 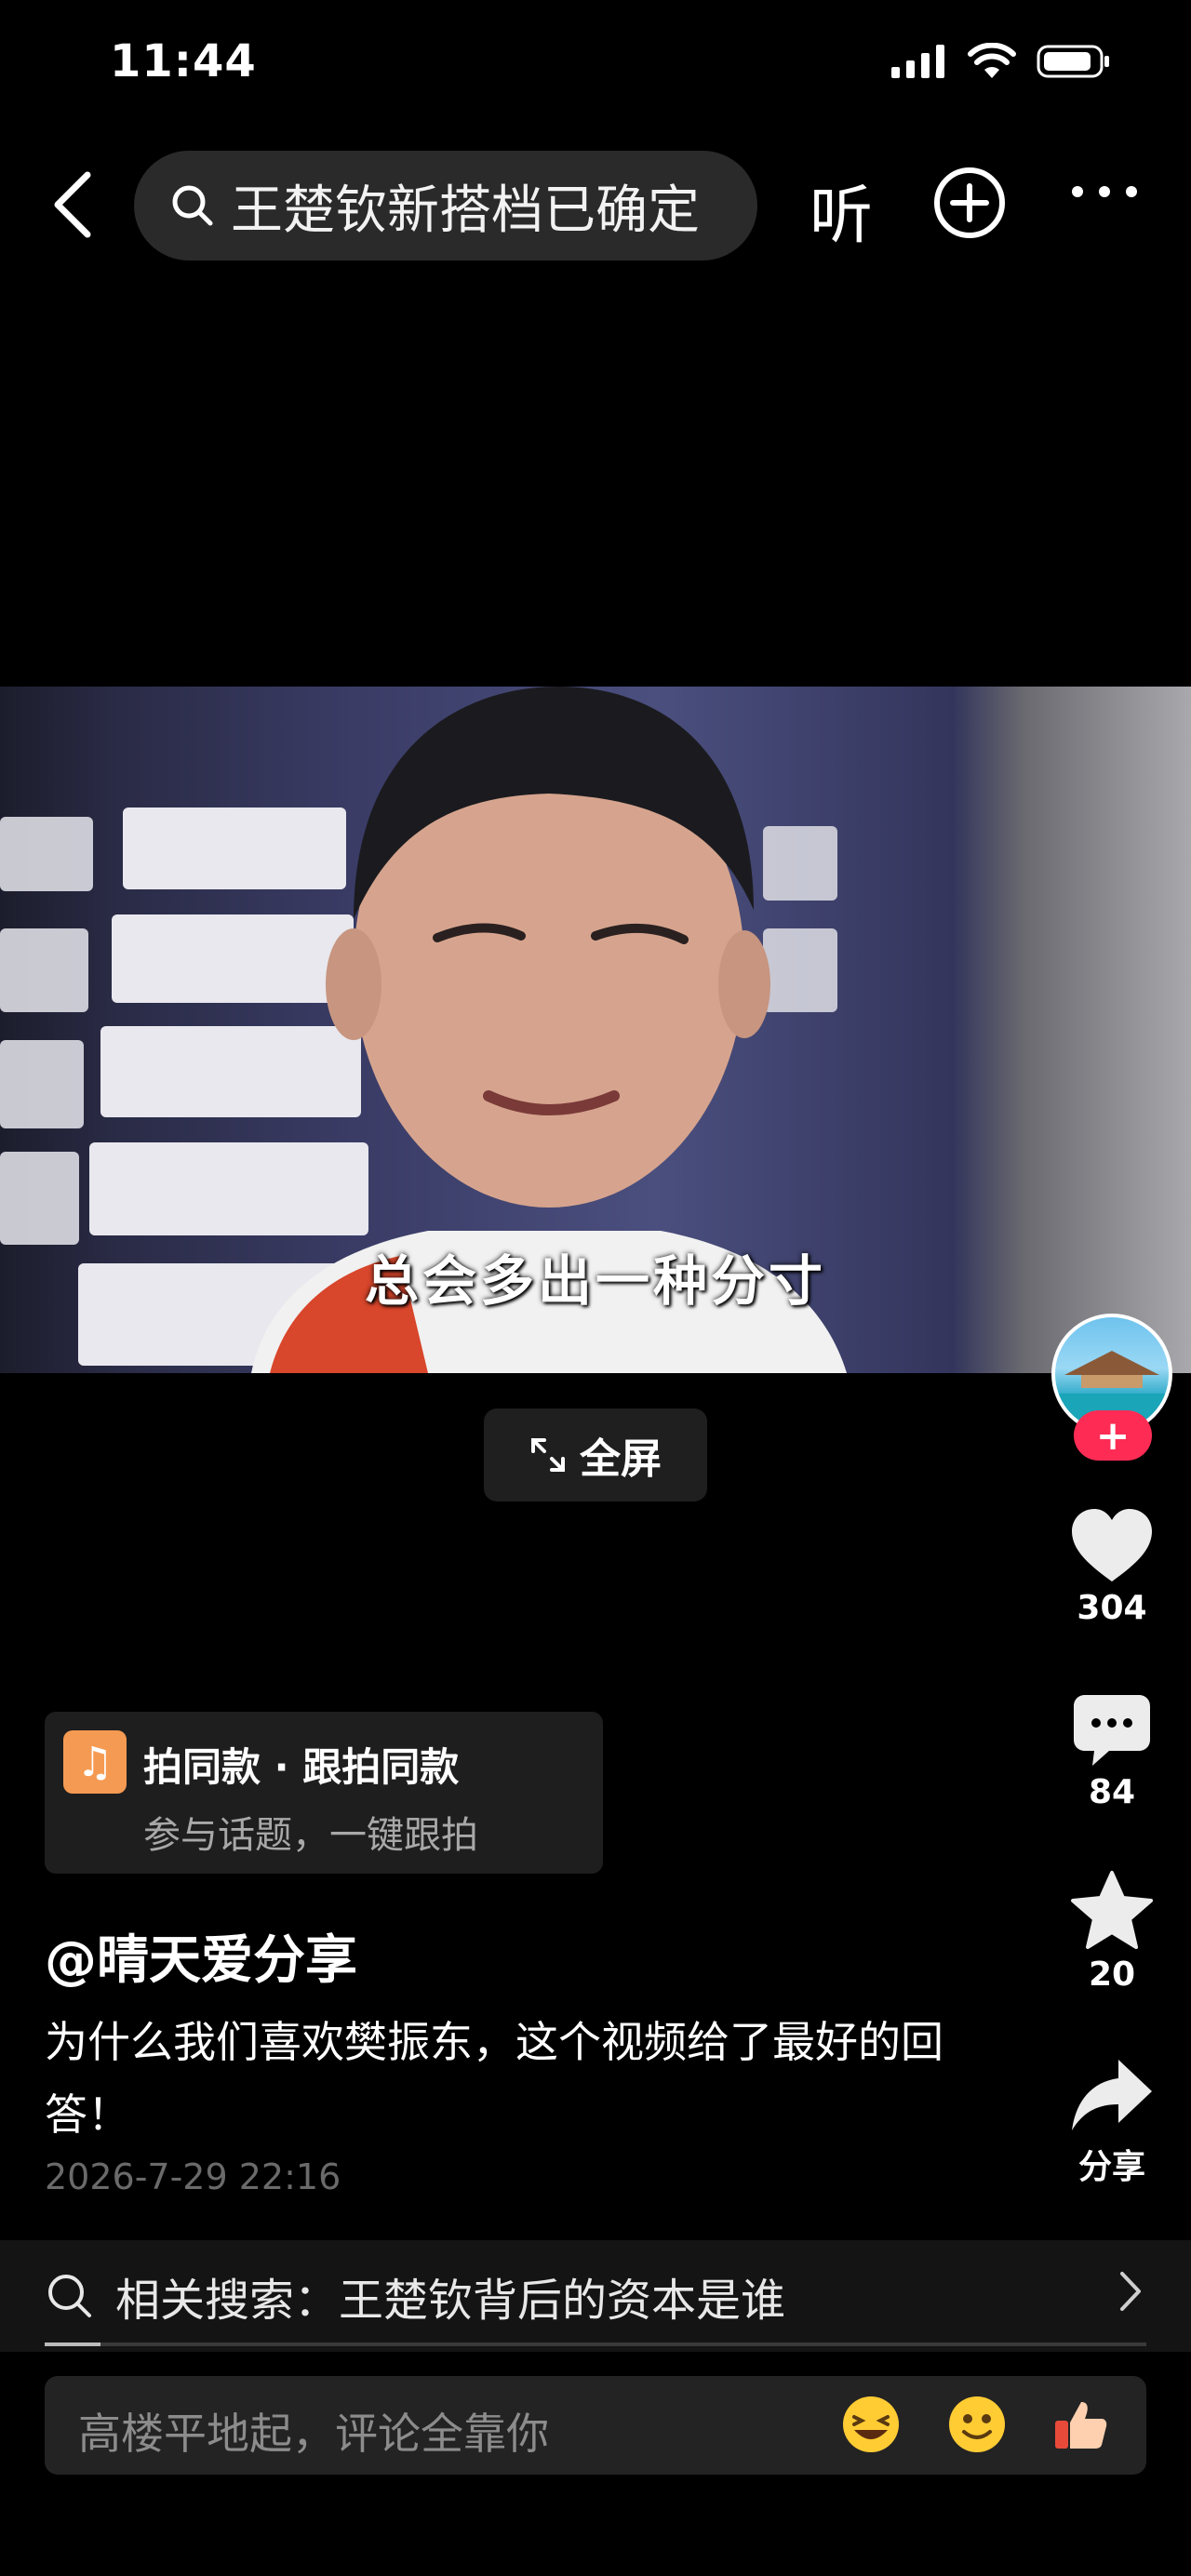 I want to click on chevron-right-icon, so click(x=1130, y=2291).